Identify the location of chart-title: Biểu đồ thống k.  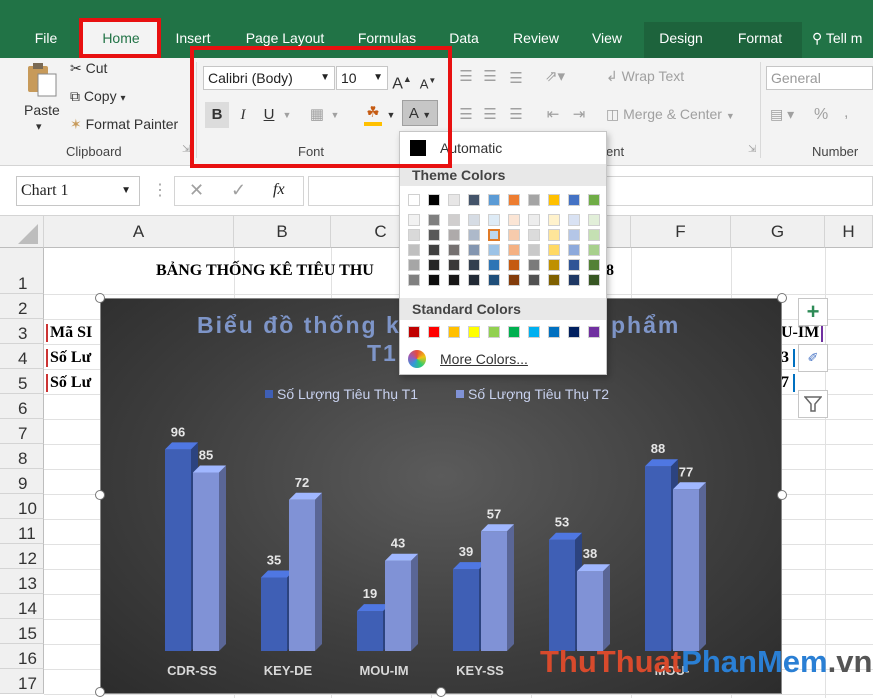
(299, 325).